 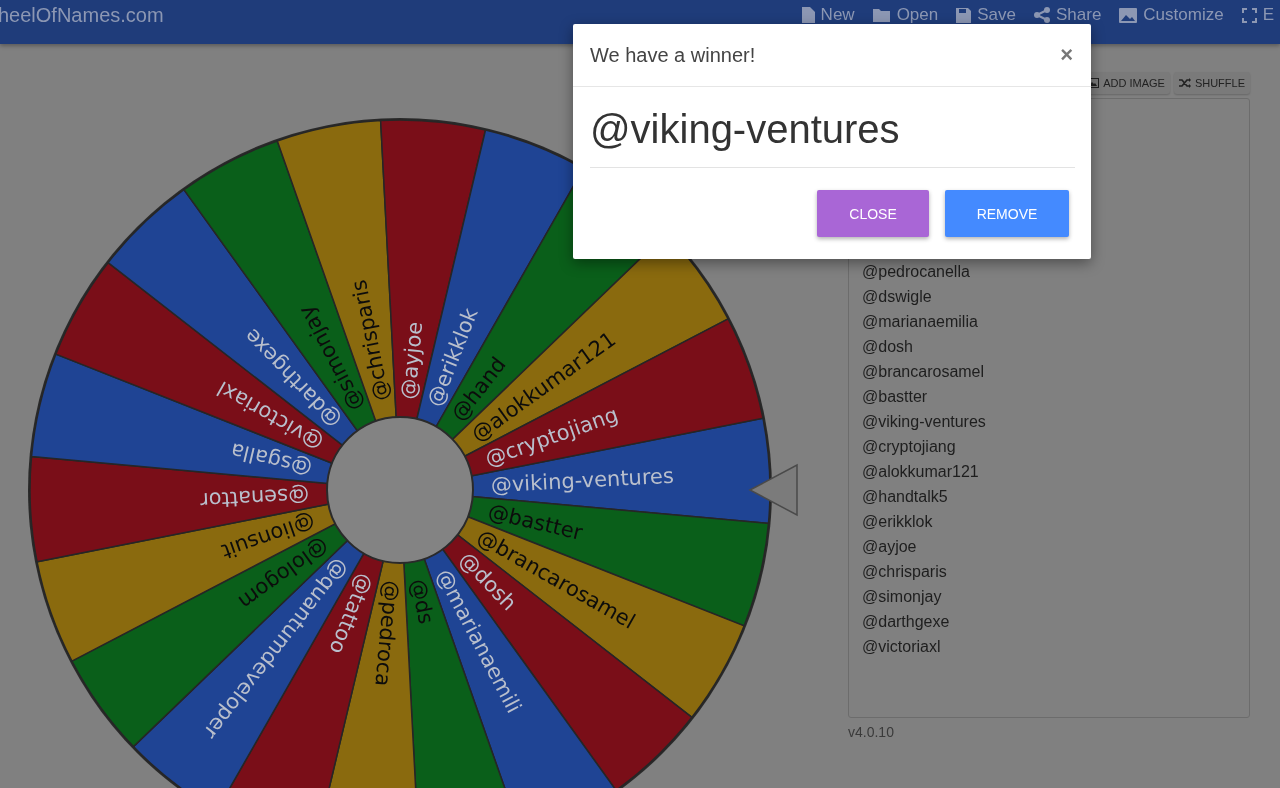 What do you see at coordinates (1041, 15) in the screenshot?
I see `share-icon` at bounding box center [1041, 15].